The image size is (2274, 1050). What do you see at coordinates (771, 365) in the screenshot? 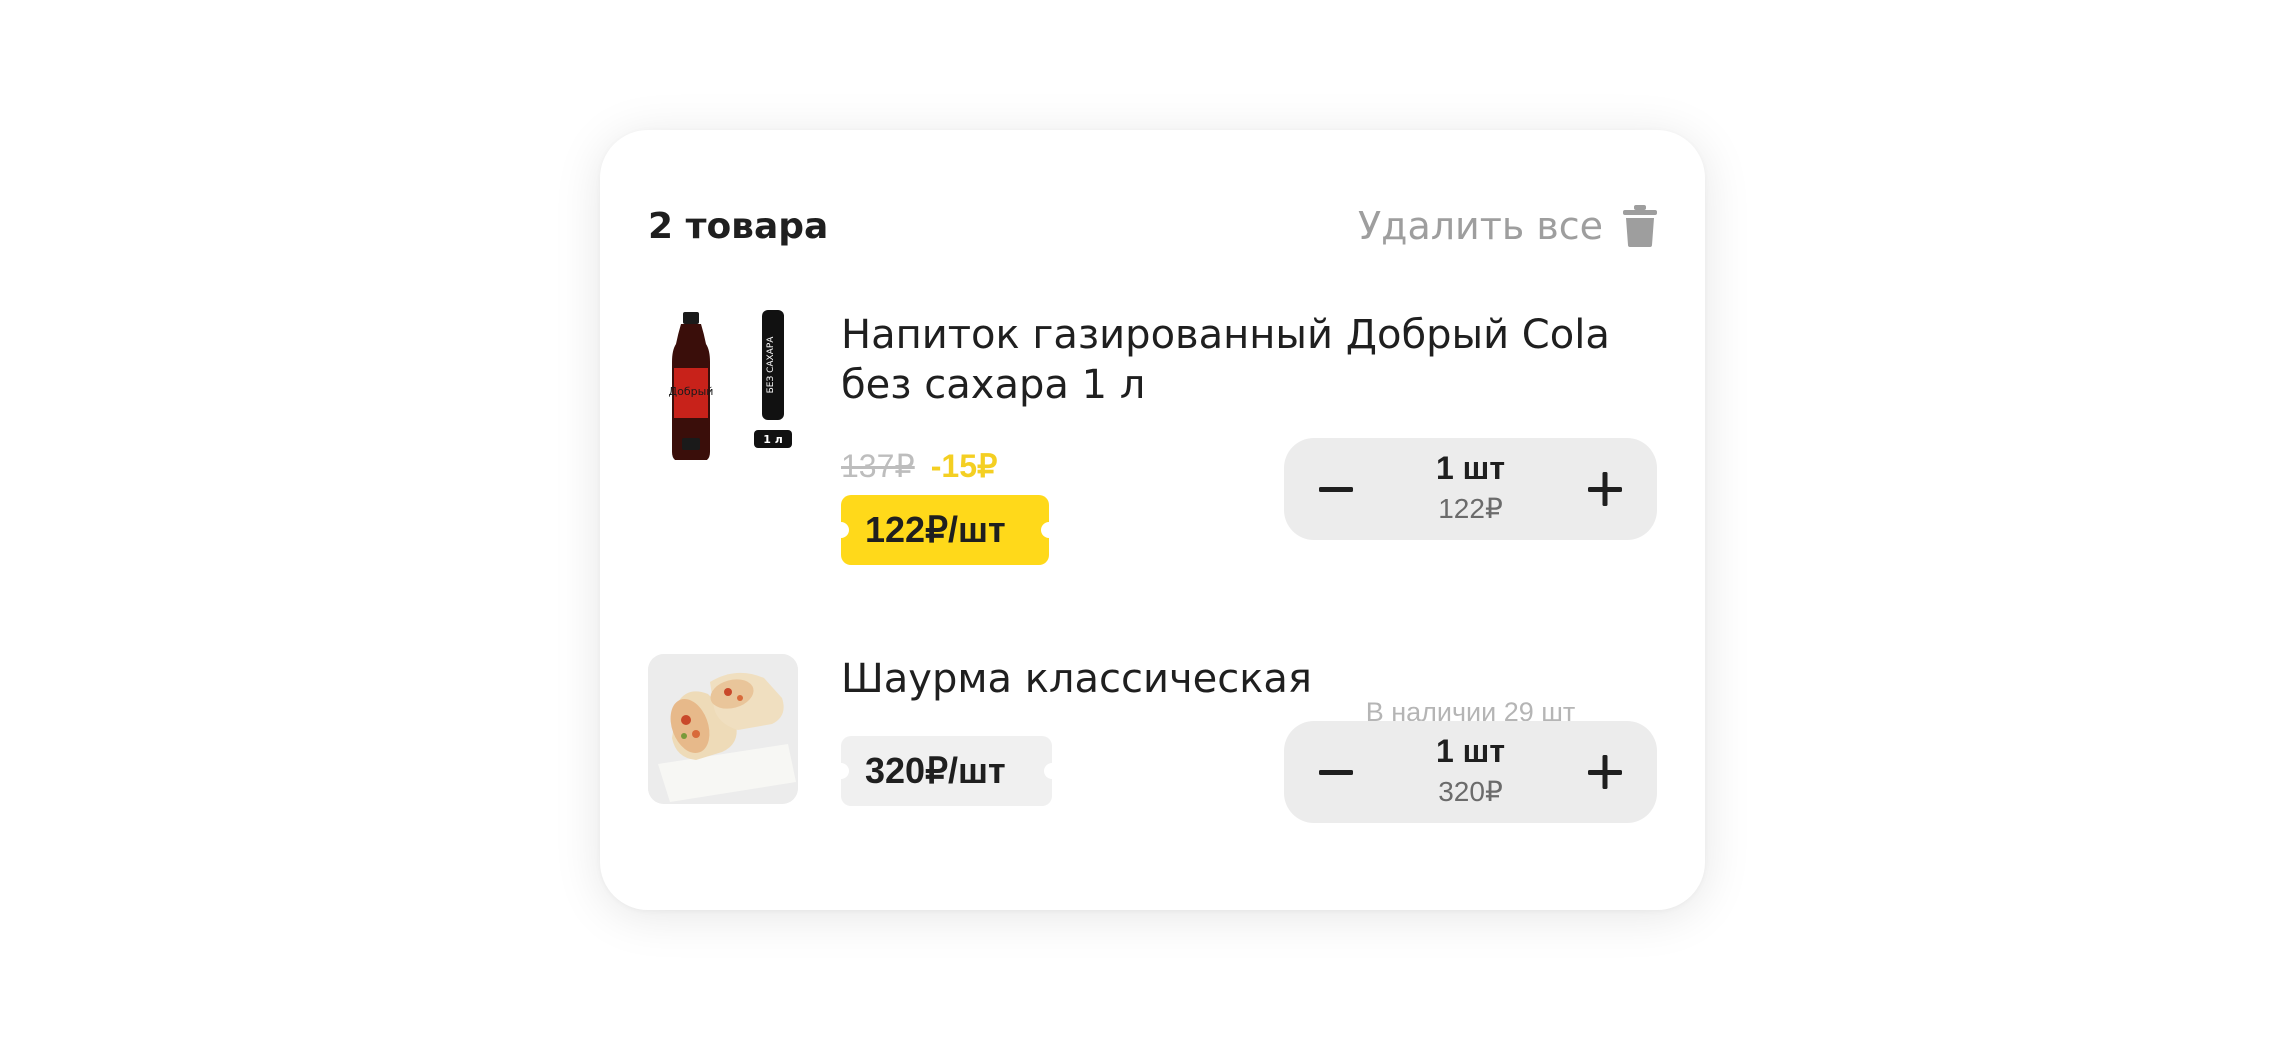
I see `no-sugar-label: БЕЗ САХАРА` at bounding box center [771, 365].